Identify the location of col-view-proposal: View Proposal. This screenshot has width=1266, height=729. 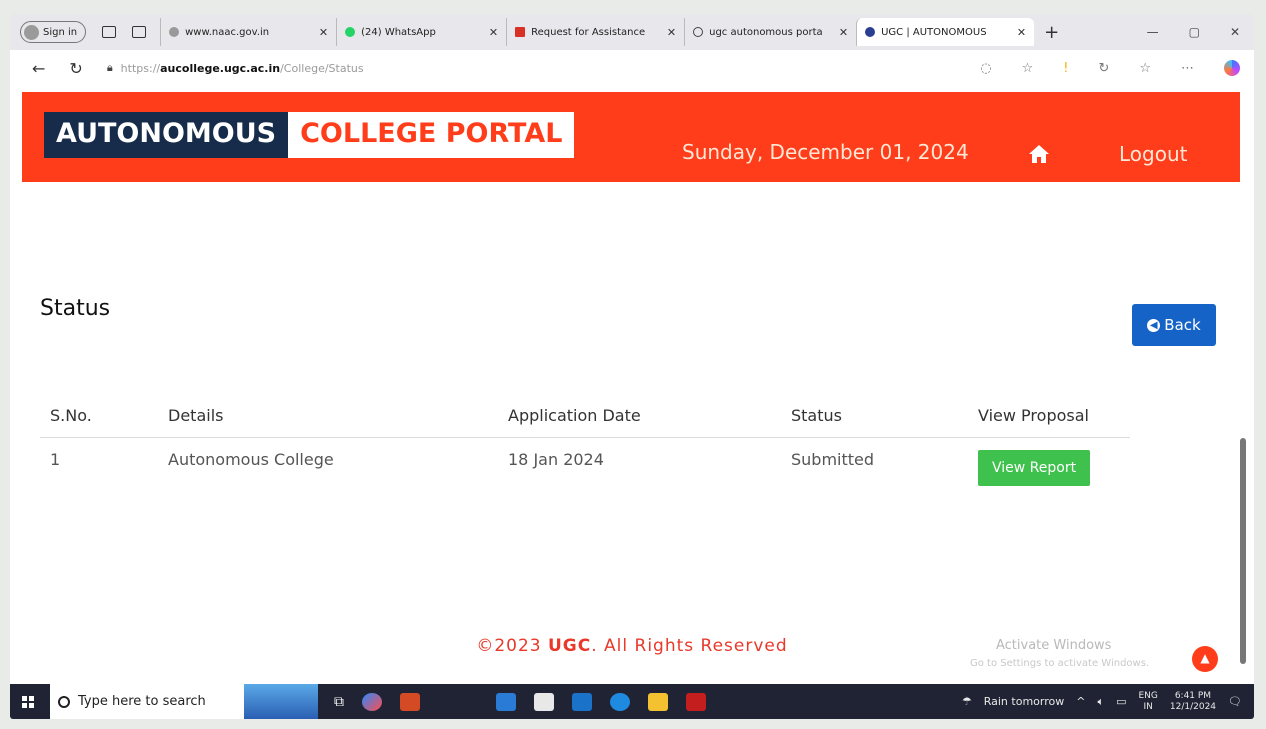
(1049, 418).